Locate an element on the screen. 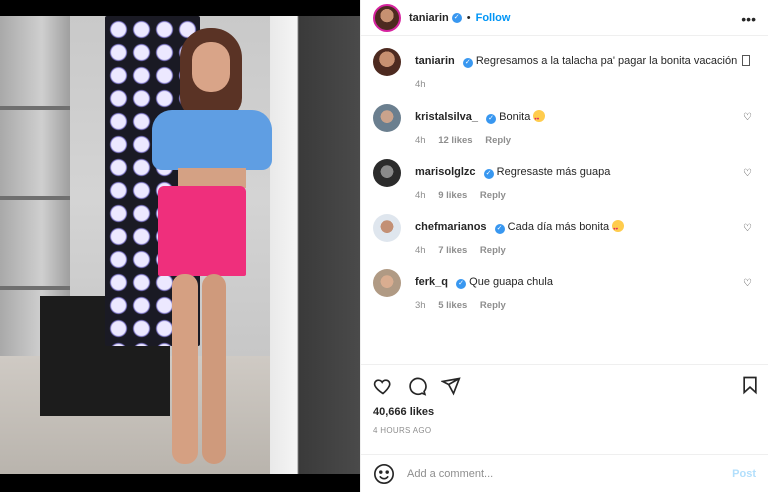 Image resolution: width=768 pixels, height=492 pixels. caption-username: taniarin is located at coordinates (435, 61).